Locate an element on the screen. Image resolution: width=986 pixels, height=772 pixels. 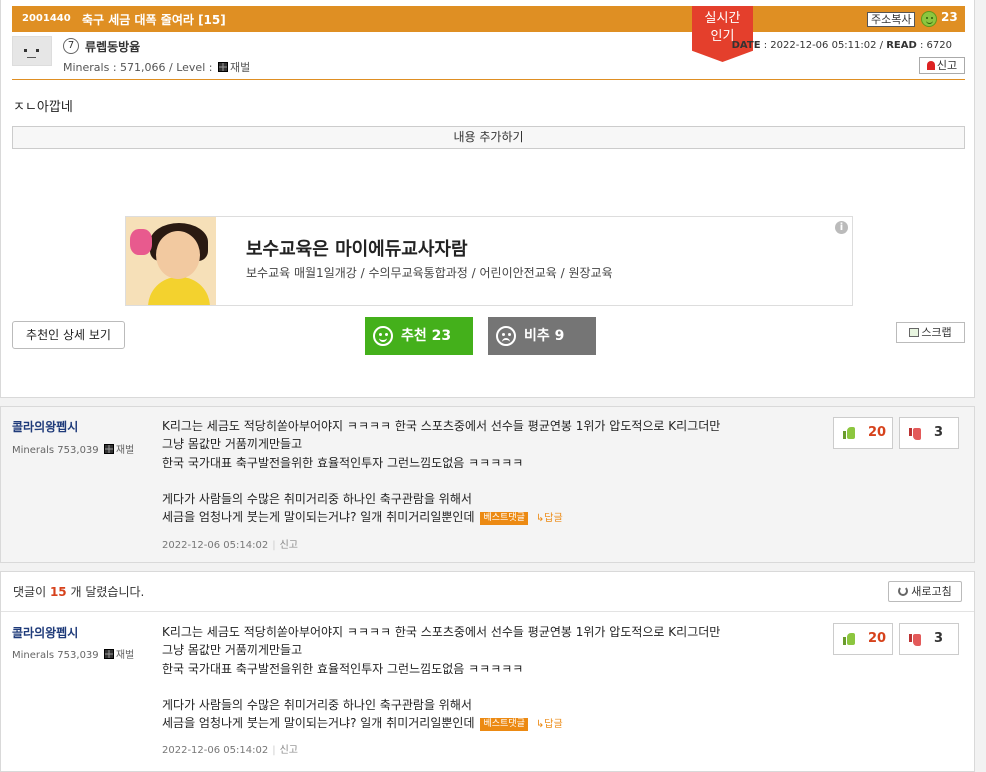
author-level-icon: 7 is located at coordinates (71, 46).